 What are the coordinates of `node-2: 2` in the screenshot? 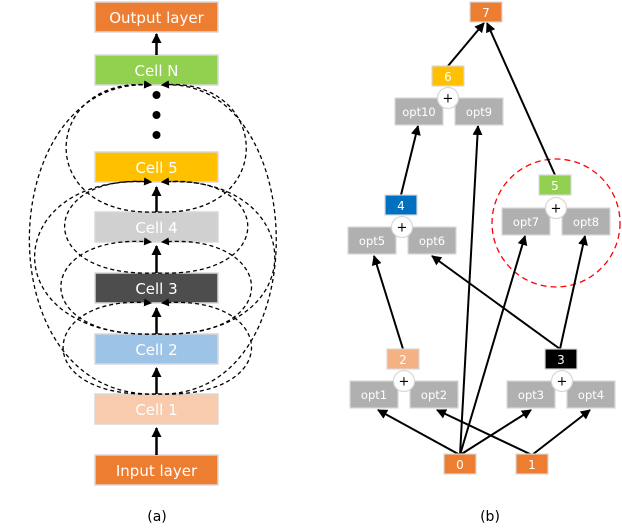 It's located at (403, 359).